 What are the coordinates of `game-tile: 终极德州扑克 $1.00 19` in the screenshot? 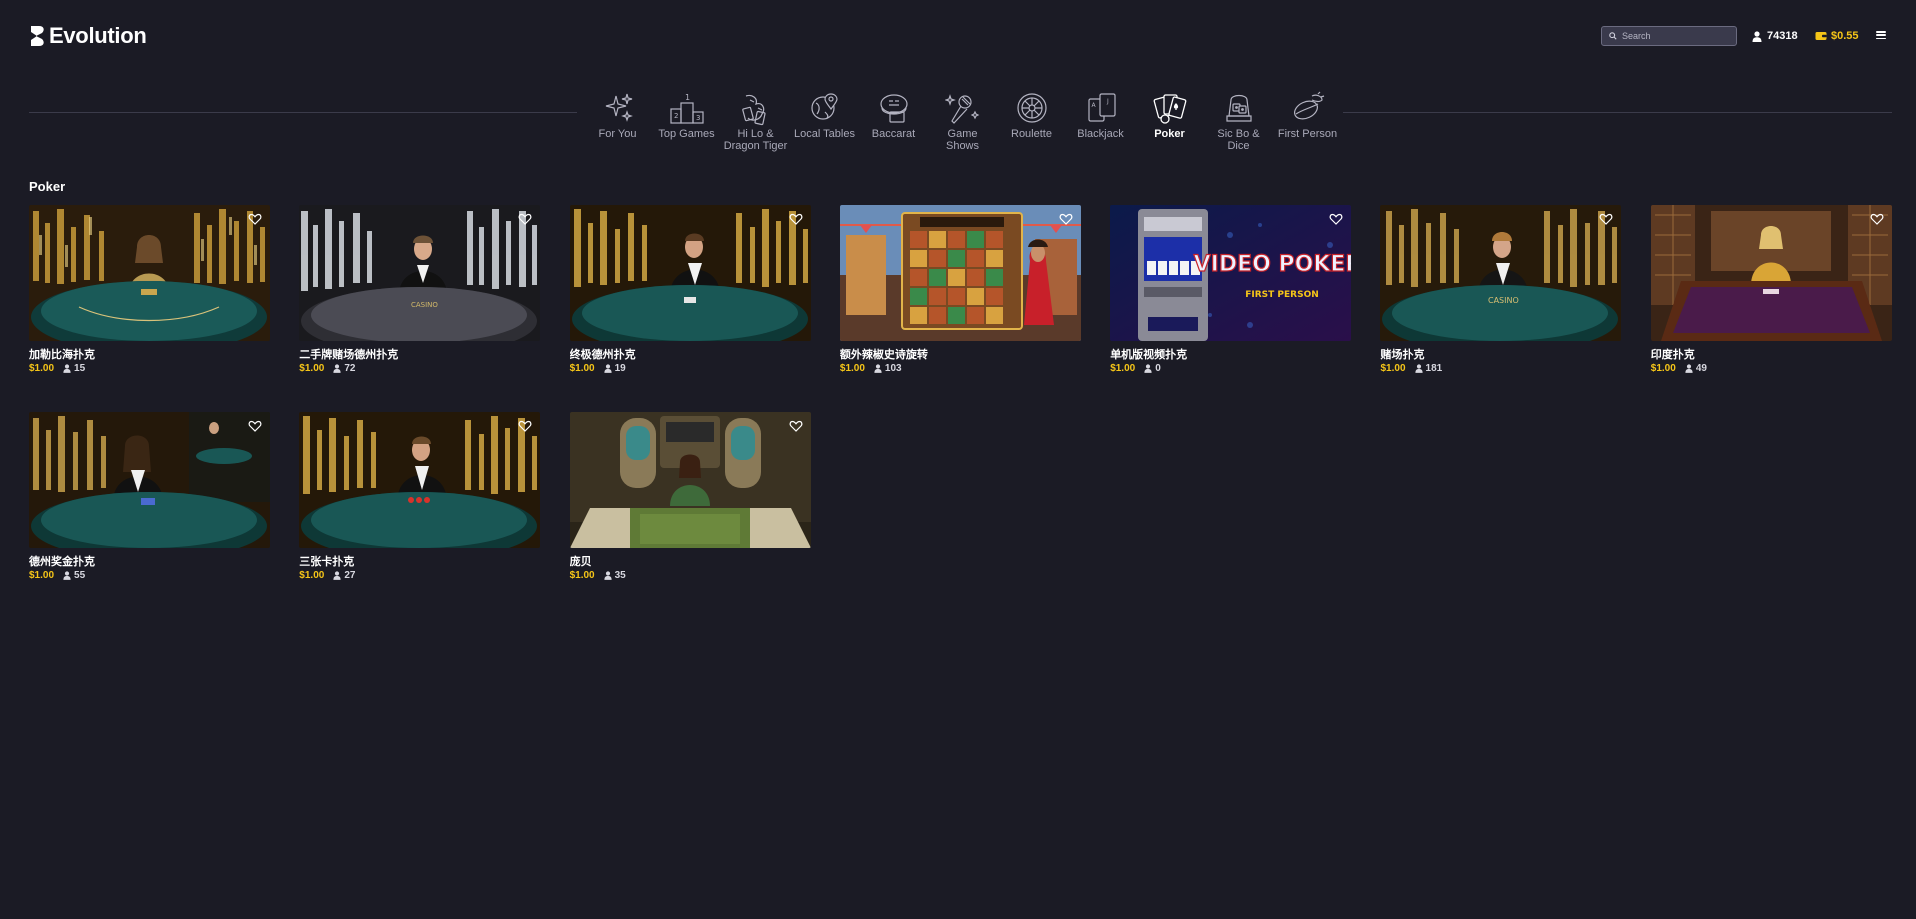 It's located at (690, 294).